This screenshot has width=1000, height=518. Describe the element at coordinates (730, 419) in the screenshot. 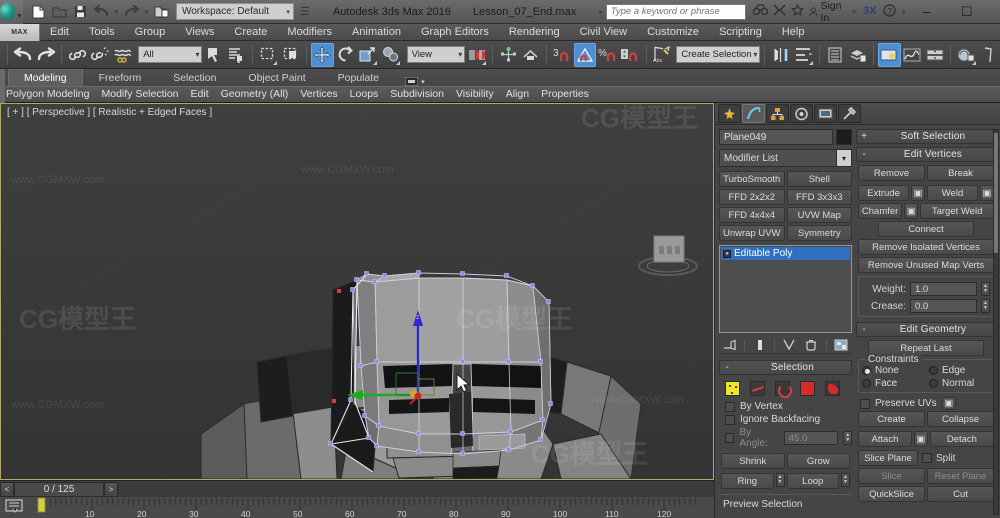

I see `ignore-backfacing-checkbox` at that location.